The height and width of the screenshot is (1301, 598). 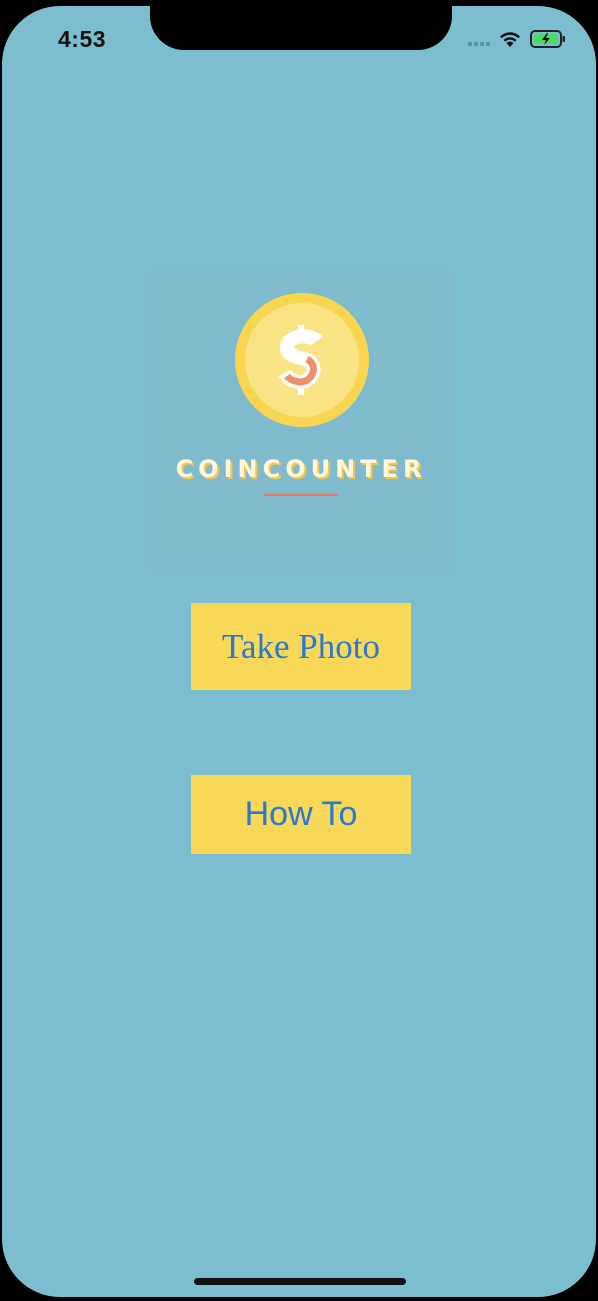 I want to click on logo-wordmark: COINCOUNTER, so click(x=301, y=469).